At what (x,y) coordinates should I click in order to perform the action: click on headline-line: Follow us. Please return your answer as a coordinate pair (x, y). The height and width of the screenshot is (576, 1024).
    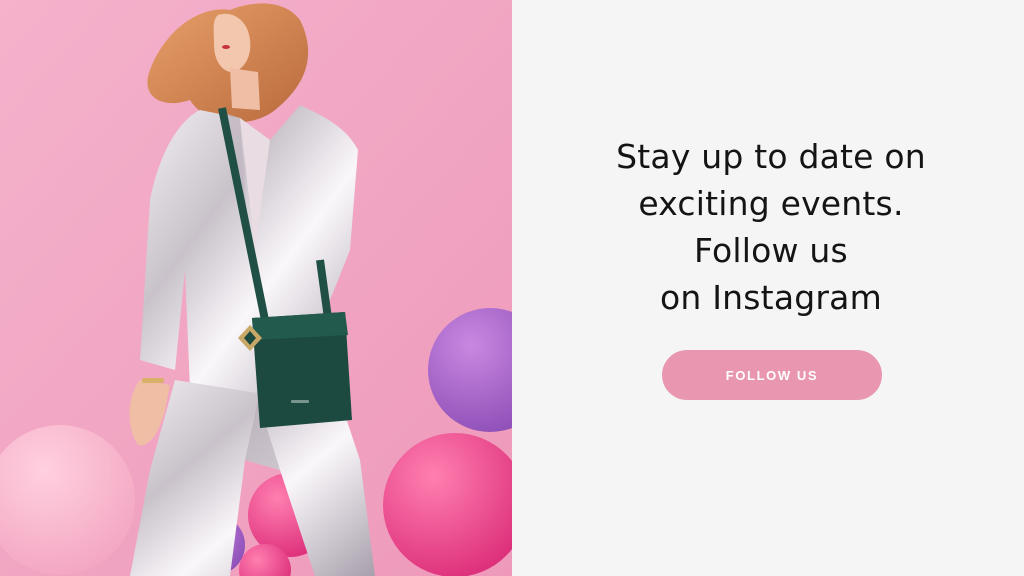
    Looking at the image, I should click on (771, 250).